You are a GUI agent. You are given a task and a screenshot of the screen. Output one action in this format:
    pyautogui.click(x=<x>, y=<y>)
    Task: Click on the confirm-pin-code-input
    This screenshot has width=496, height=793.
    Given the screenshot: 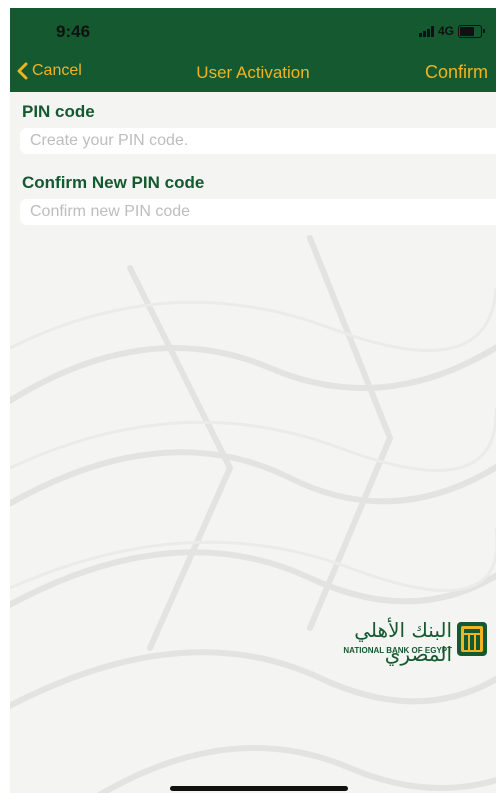 What is the action you would take?
    pyautogui.click(x=258, y=212)
    